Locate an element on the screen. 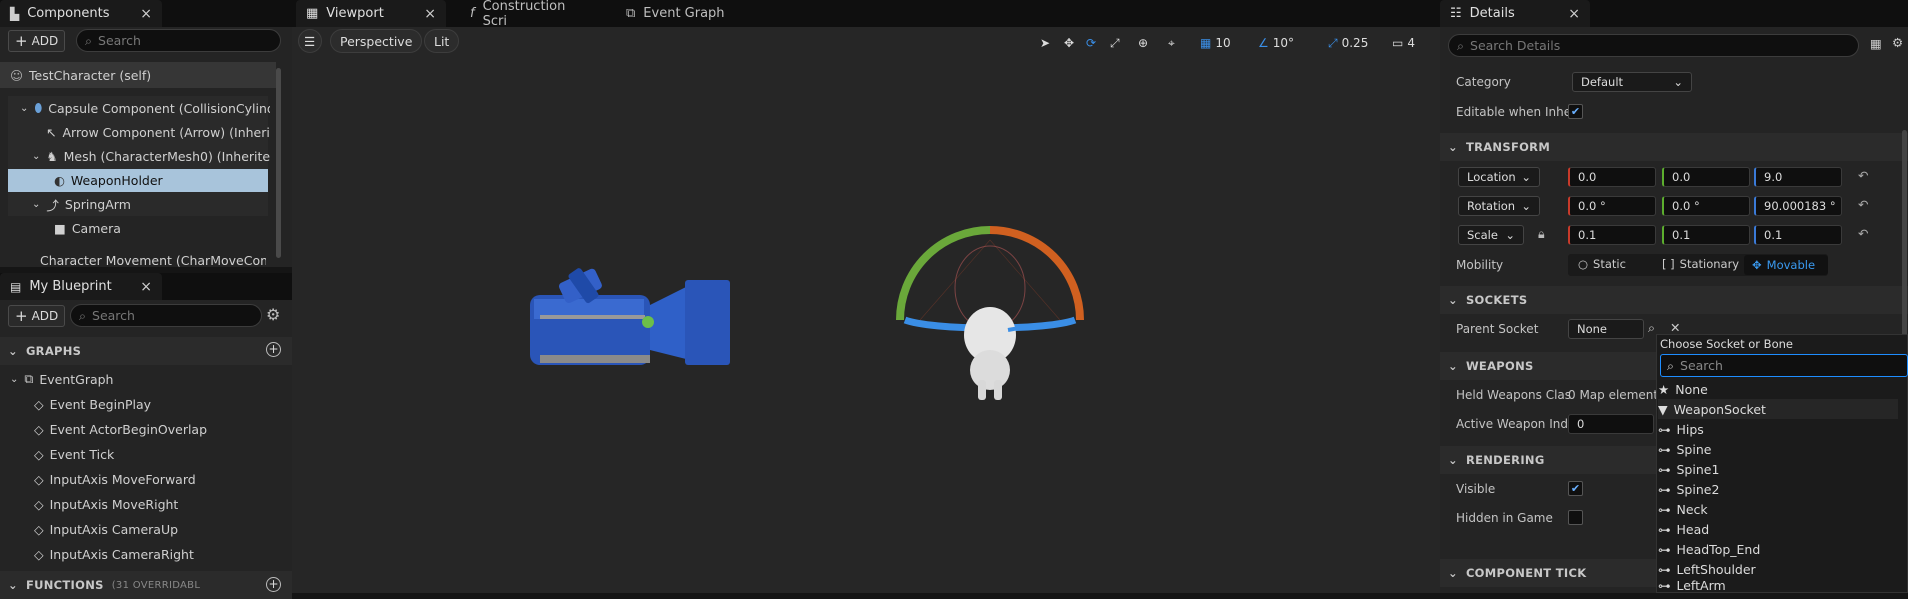 The image size is (1908, 599). rotation-dropdown: Rotation ⌄ is located at coordinates (1499, 206).